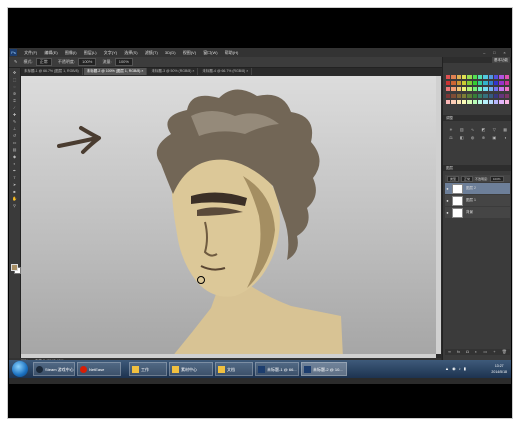  What do you see at coordinates (234, 369) in the screenshot?
I see `taskbar-button-folder-docs: 文档` at bounding box center [234, 369].